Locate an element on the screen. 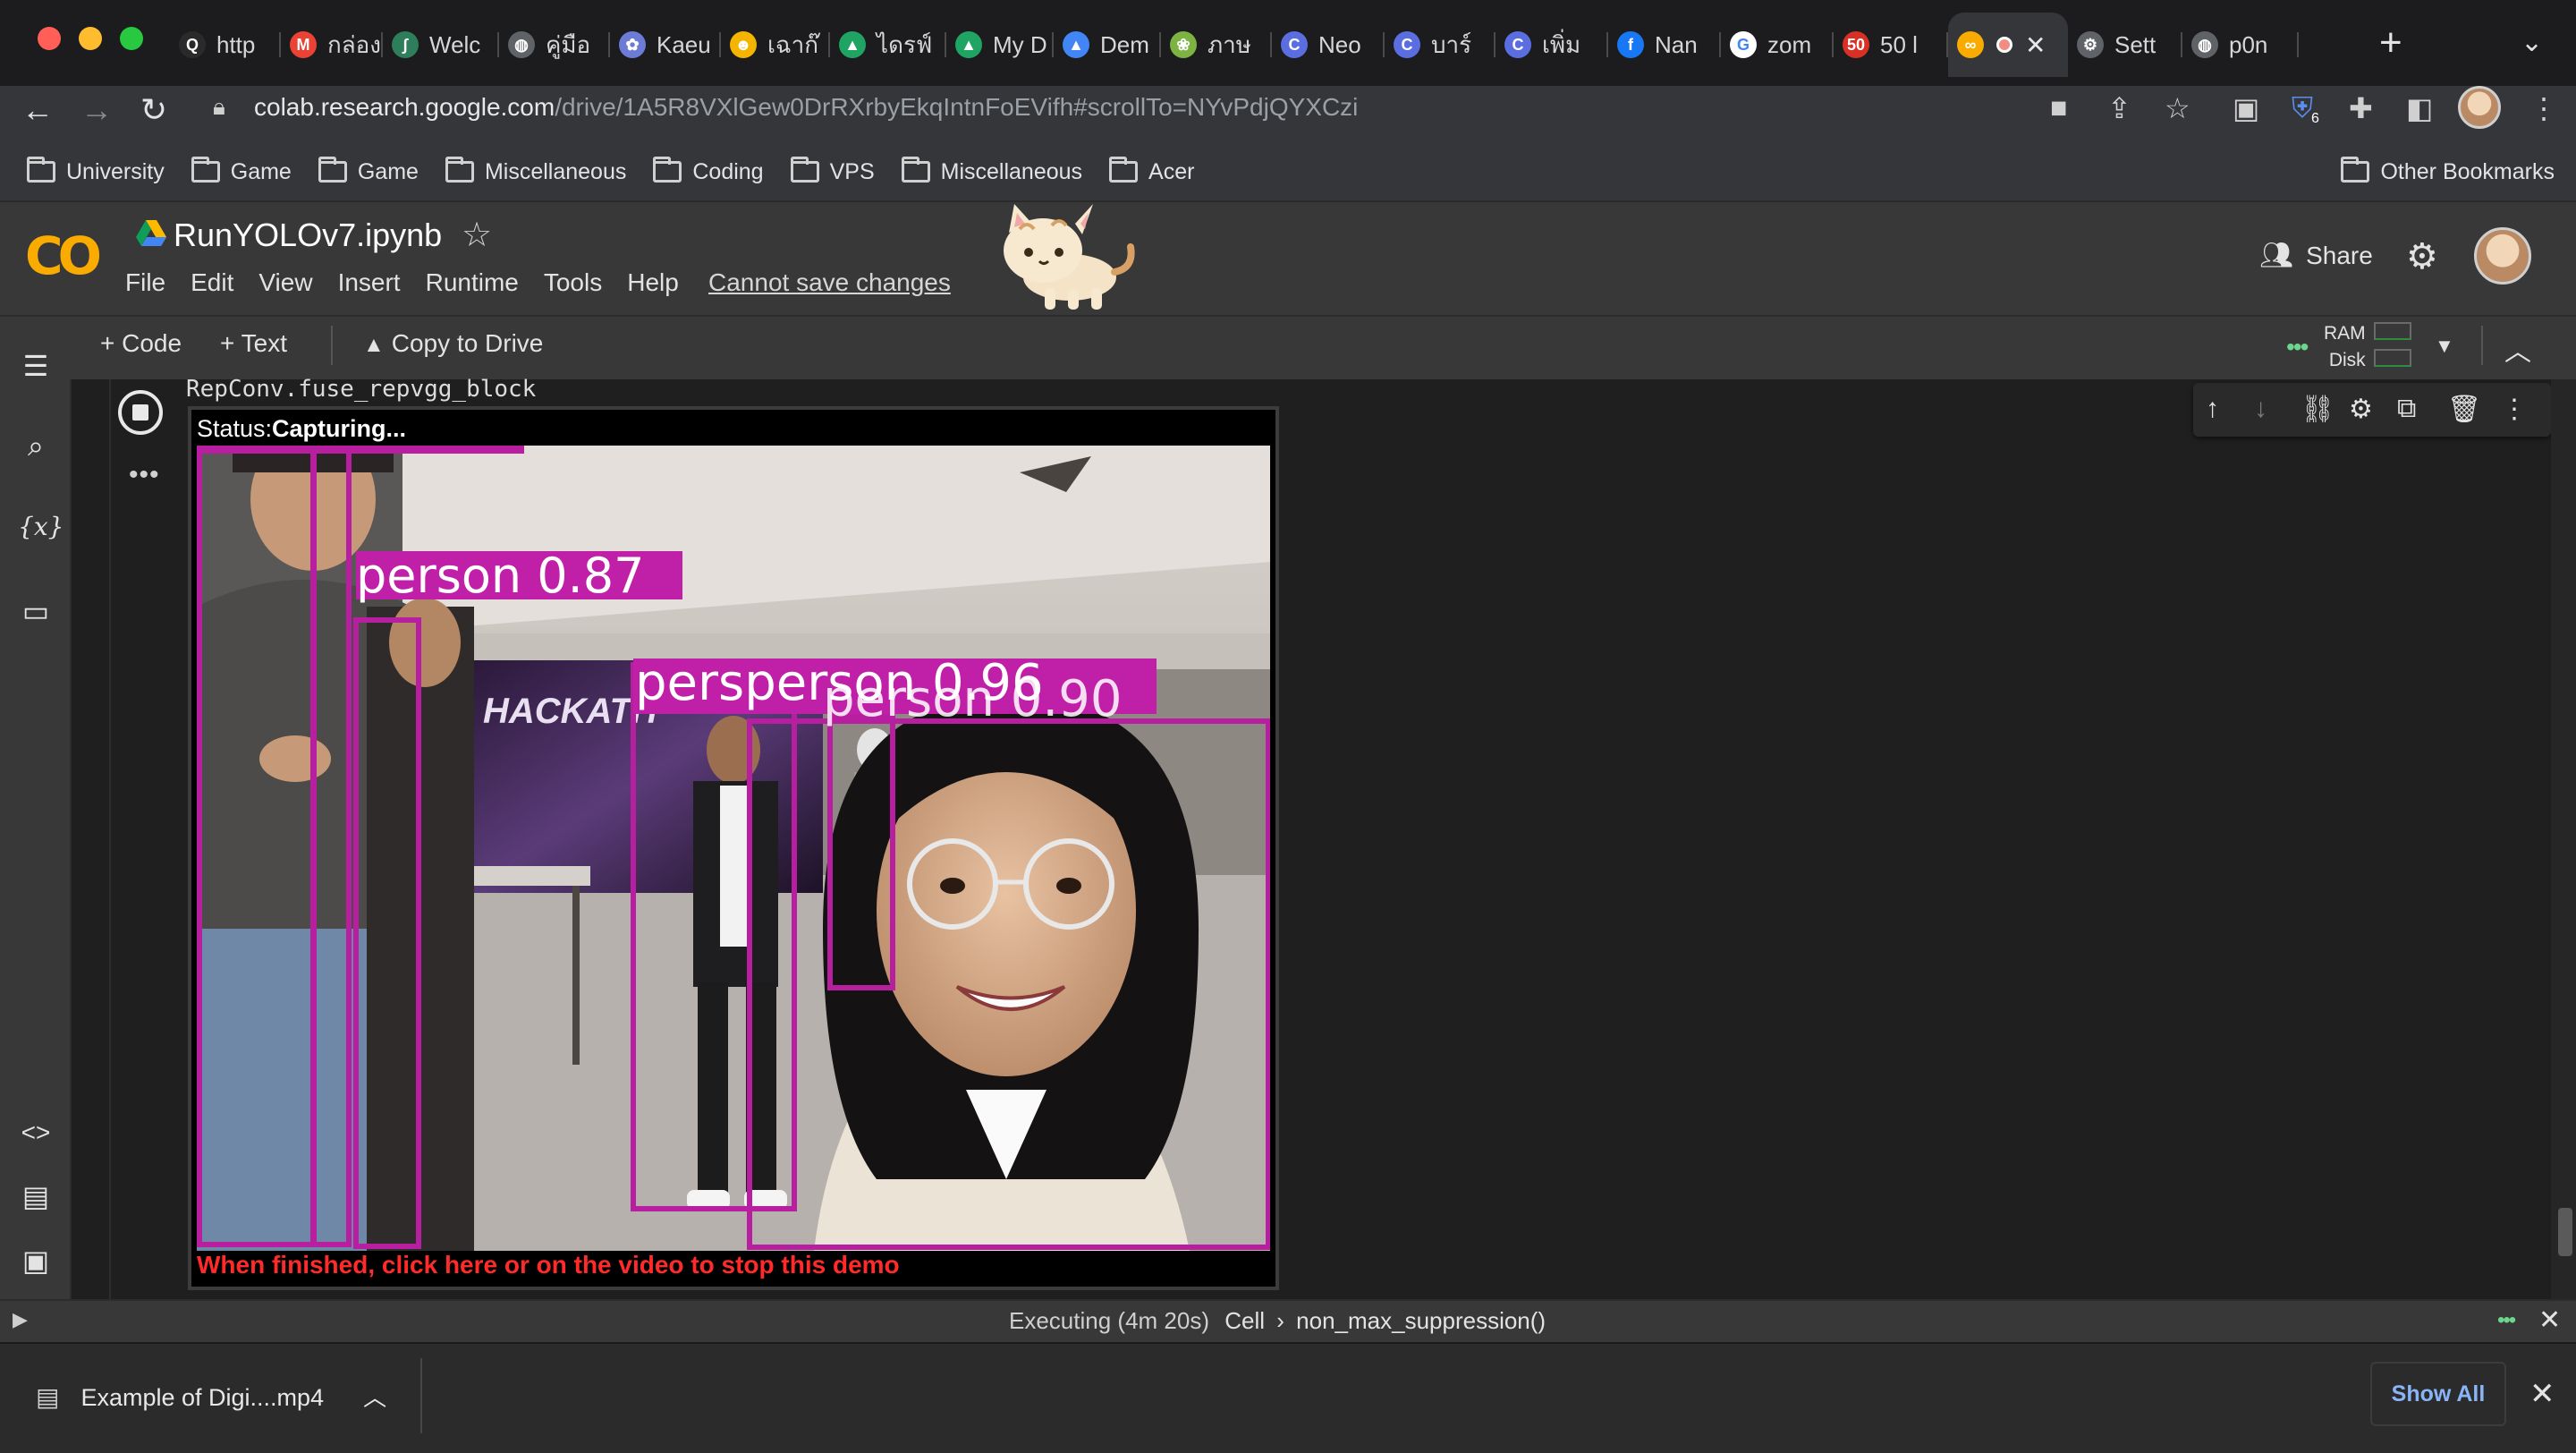 This screenshot has width=2576, height=1453. download-item: ▤ Example of Digi....mp4 ︿ is located at coordinates (211, 1396).